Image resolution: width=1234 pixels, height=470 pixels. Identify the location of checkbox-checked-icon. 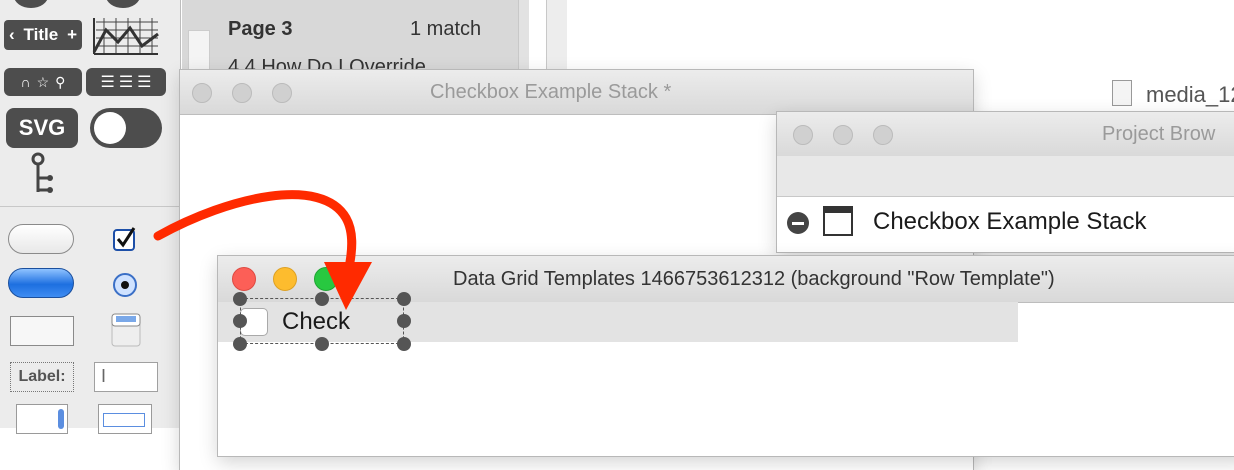
(124, 239).